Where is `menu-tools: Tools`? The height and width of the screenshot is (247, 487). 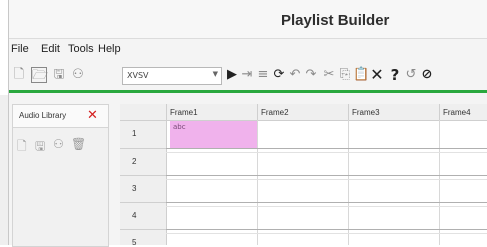
menu-tools: Tools is located at coordinates (81, 49).